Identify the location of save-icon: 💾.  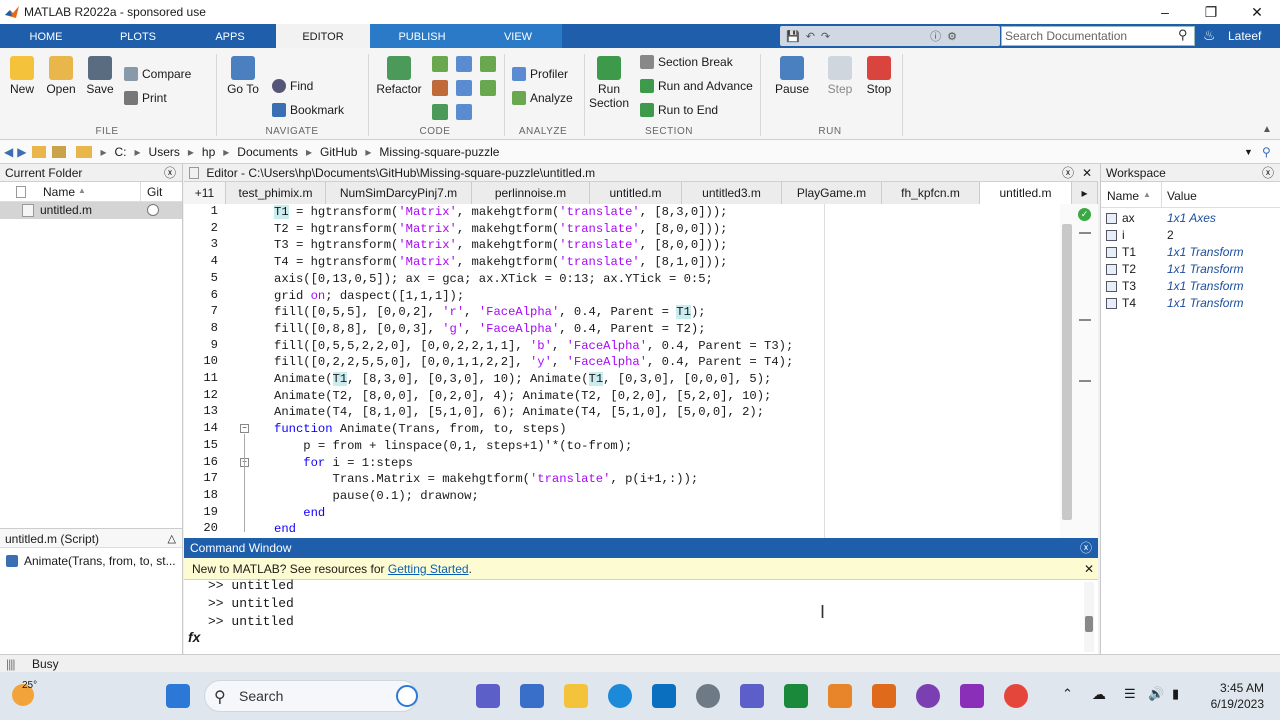
(793, 36).